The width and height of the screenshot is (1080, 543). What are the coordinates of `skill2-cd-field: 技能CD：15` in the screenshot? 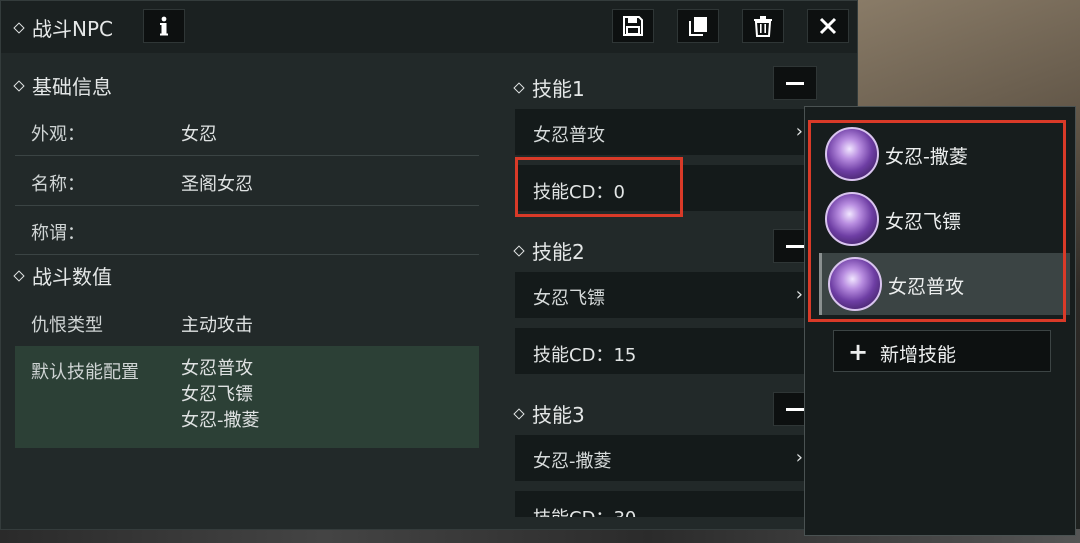 It's located at (665, 351).